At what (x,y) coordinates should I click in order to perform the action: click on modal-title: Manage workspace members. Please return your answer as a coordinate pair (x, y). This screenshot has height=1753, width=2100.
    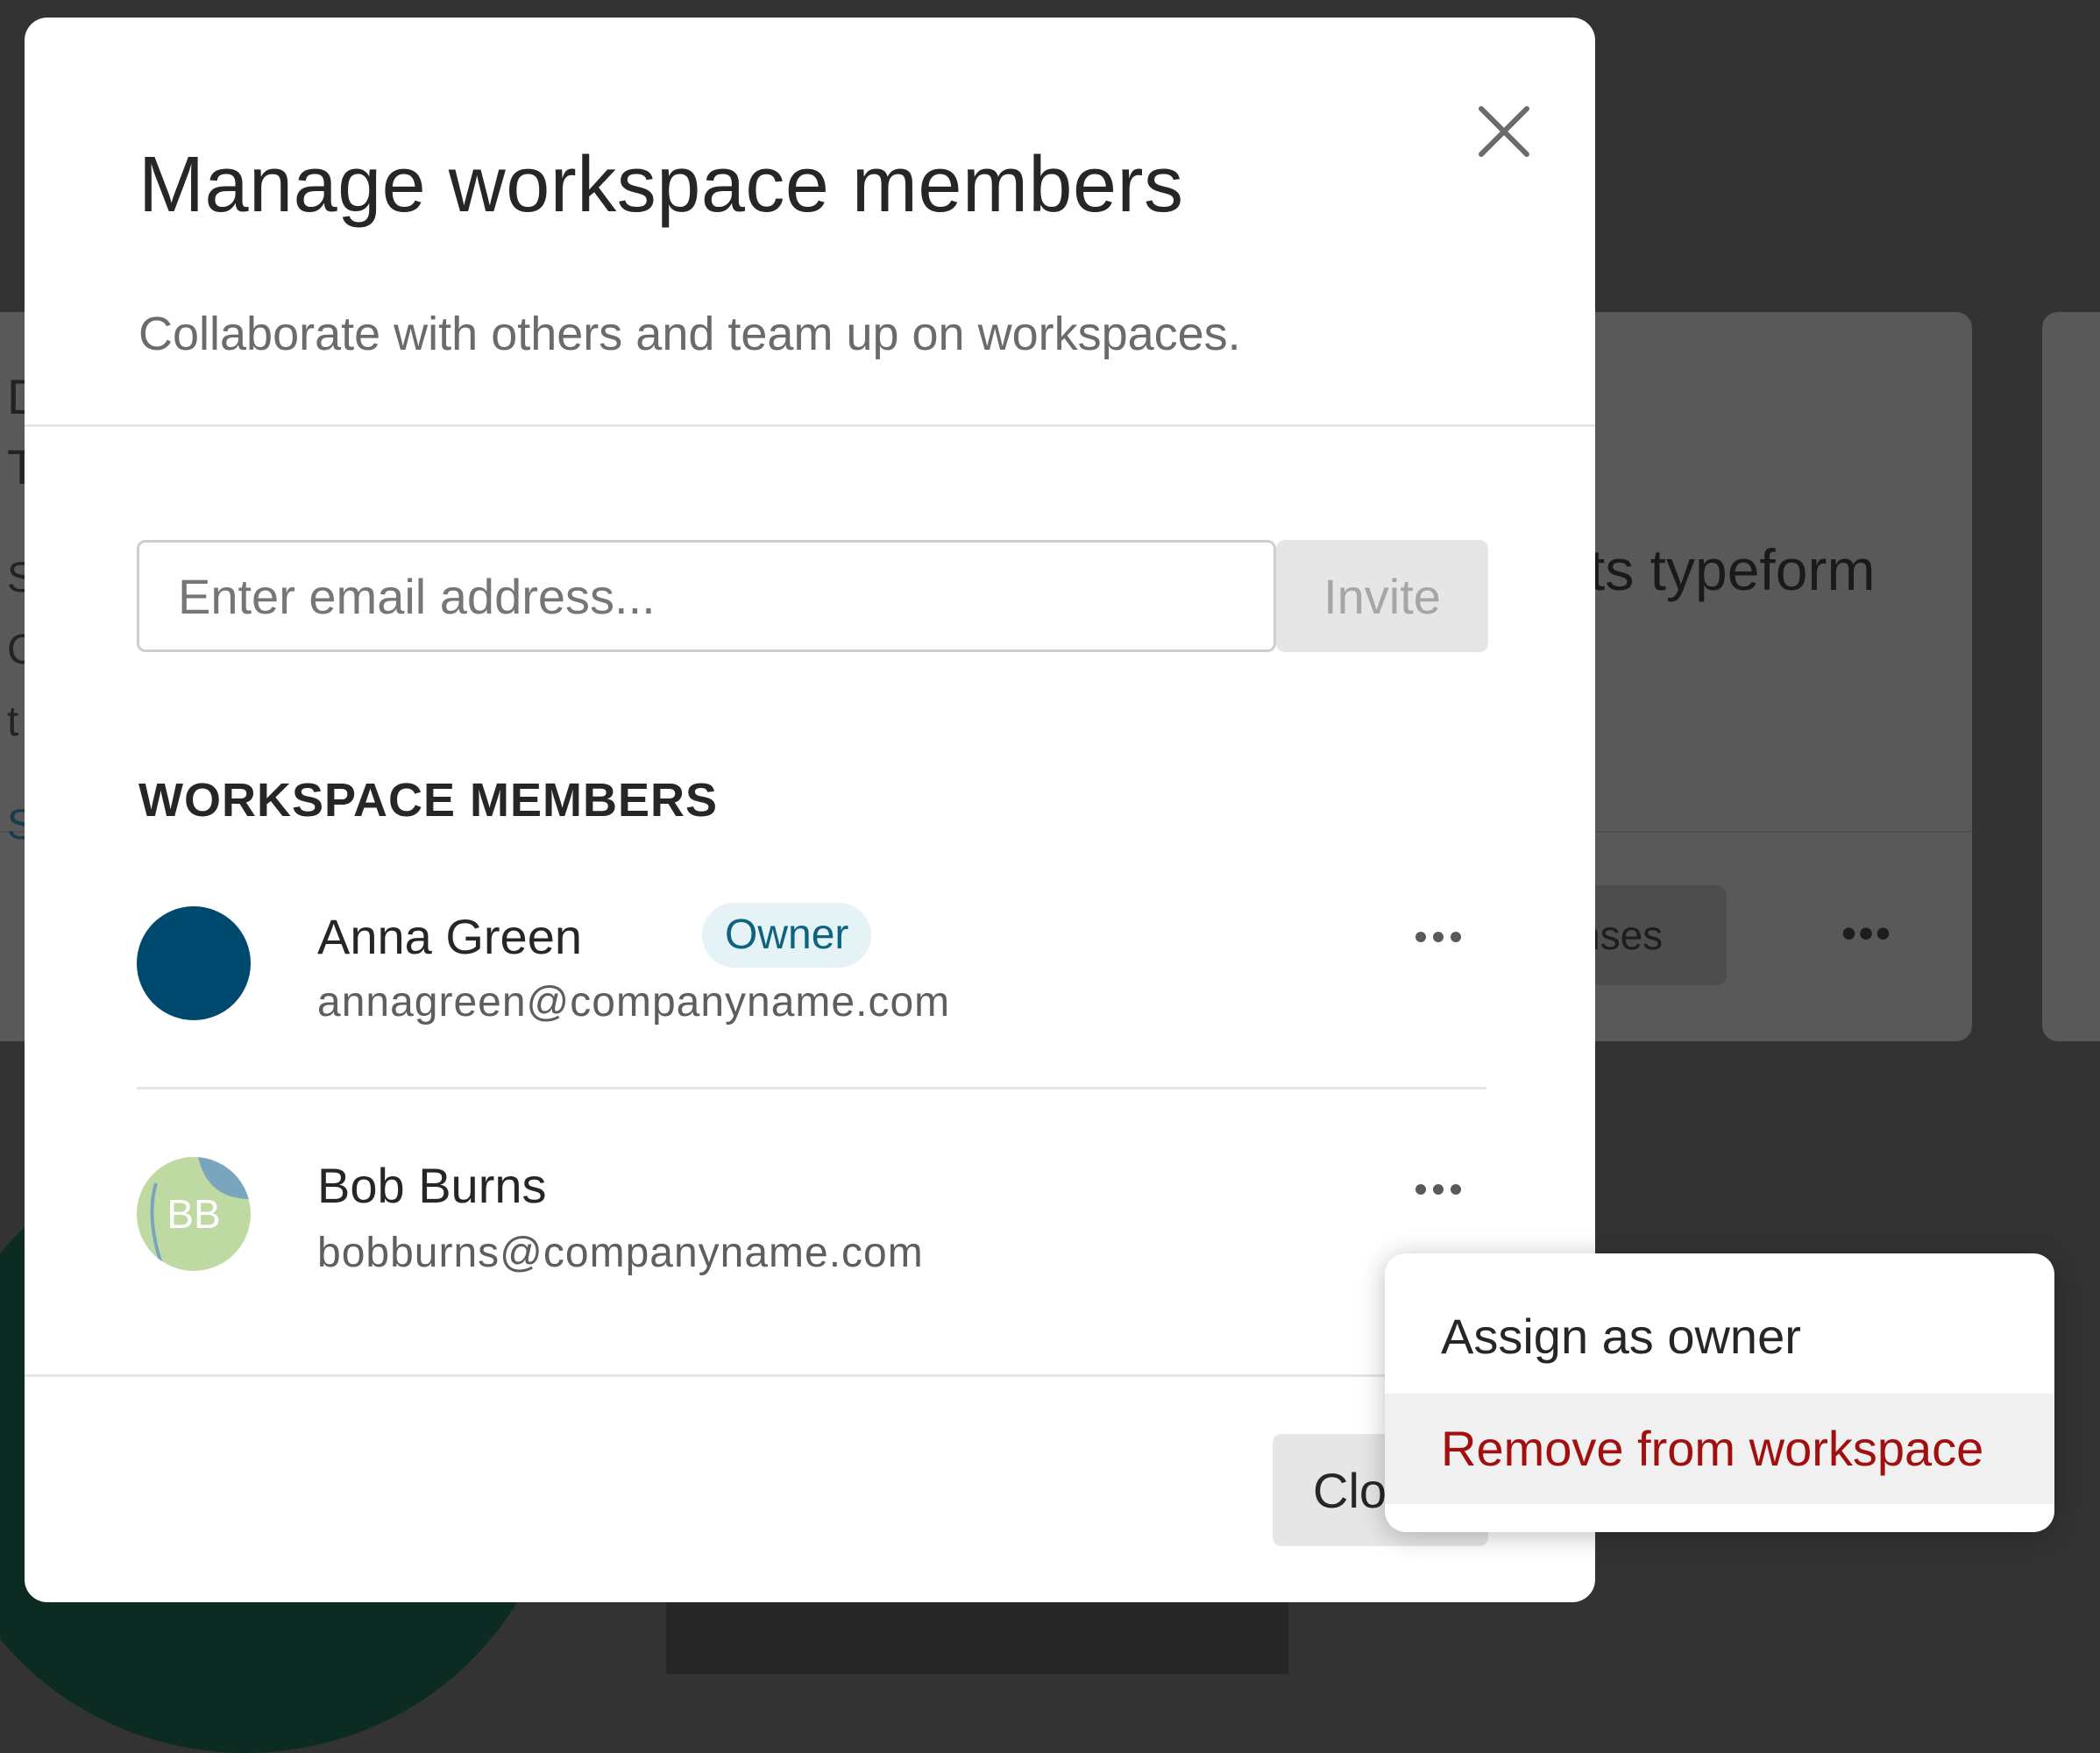
    Looking at the image, I should click on (661, 185).